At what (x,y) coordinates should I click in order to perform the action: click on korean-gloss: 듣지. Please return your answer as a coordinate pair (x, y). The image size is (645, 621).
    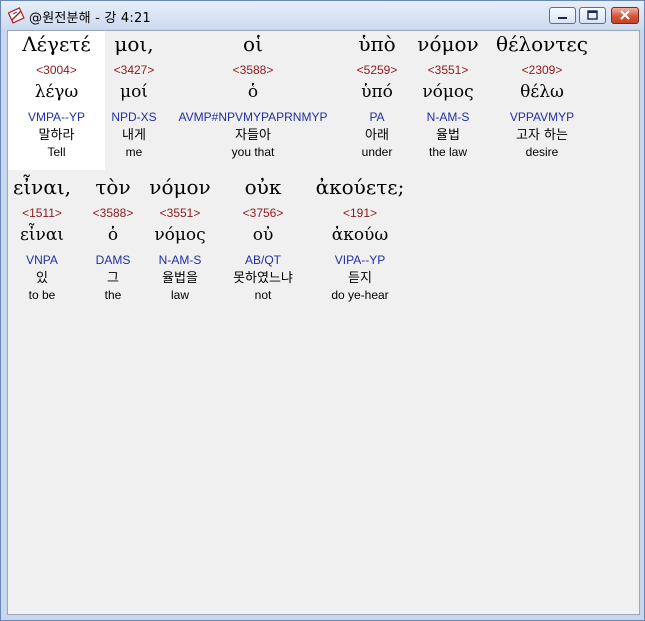
    Looking at the image, I should click on (360, 278).